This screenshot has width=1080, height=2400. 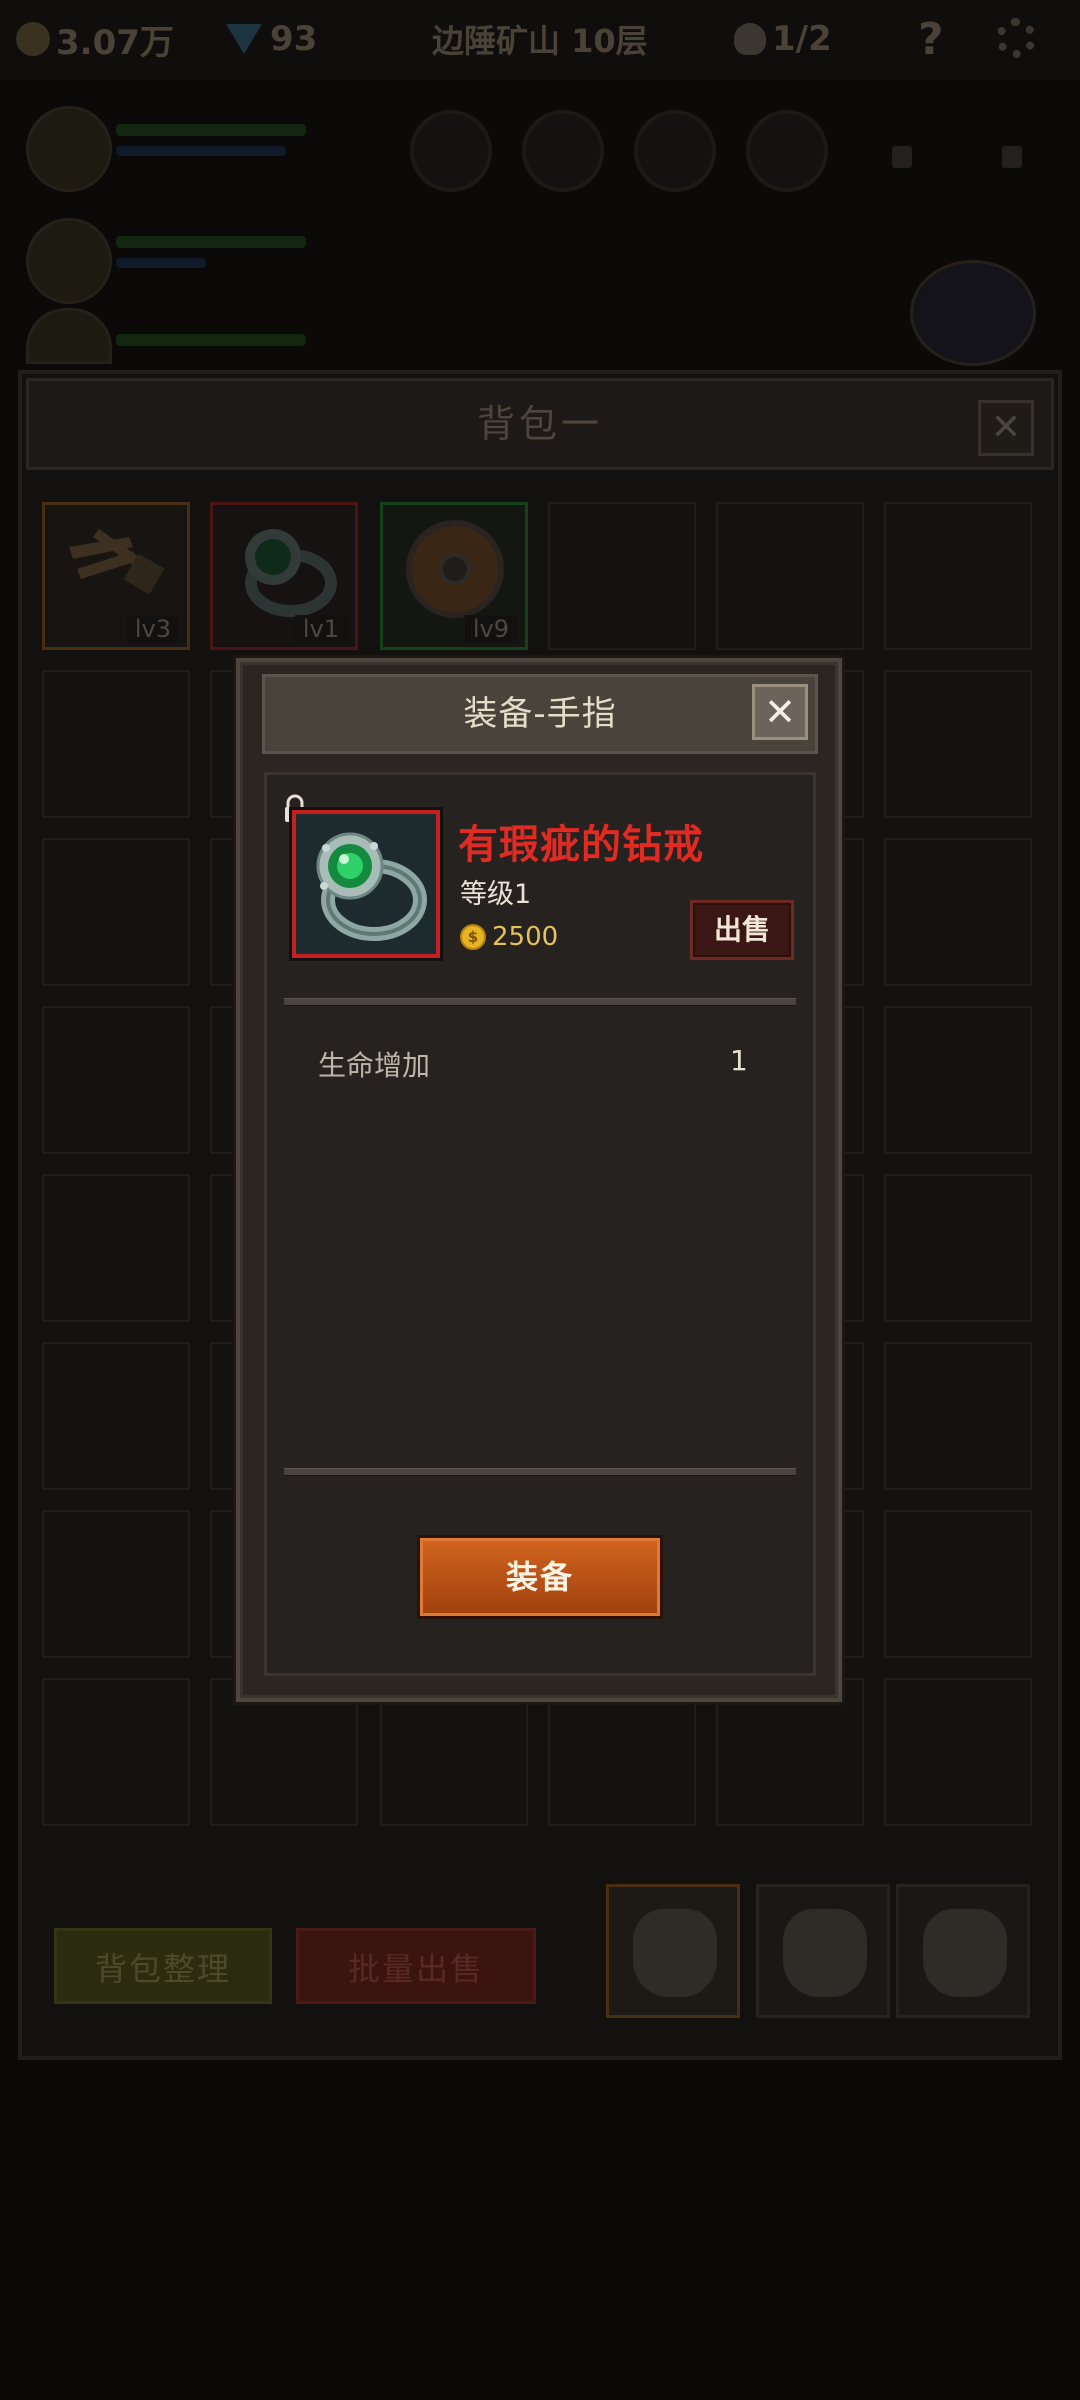 I want to click on gold-coin-icon, so click(x=33, y=39).